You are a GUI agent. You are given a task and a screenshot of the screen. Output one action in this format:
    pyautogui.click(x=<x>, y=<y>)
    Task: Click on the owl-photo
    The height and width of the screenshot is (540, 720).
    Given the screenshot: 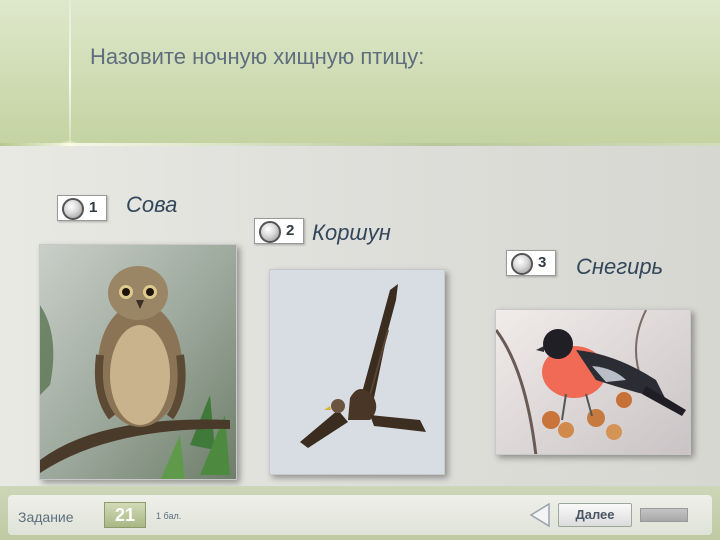 What is the action you would take?
    pyautogui.click(x=138, y=362)
    